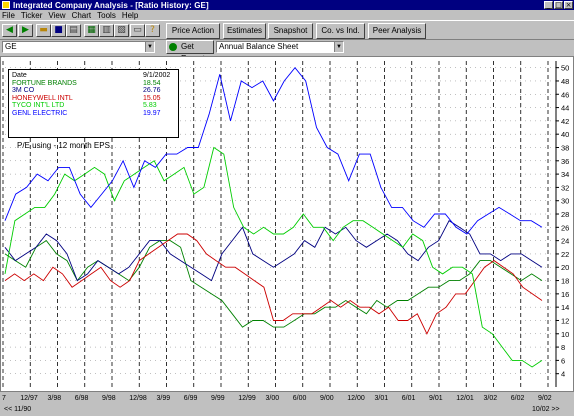 This screenshot has height=416, width=574. What do you see at coordinates (17, 409) in the screenshot?
I see `scroll-left-link: << 11/90` at bounding box center [17, 409].